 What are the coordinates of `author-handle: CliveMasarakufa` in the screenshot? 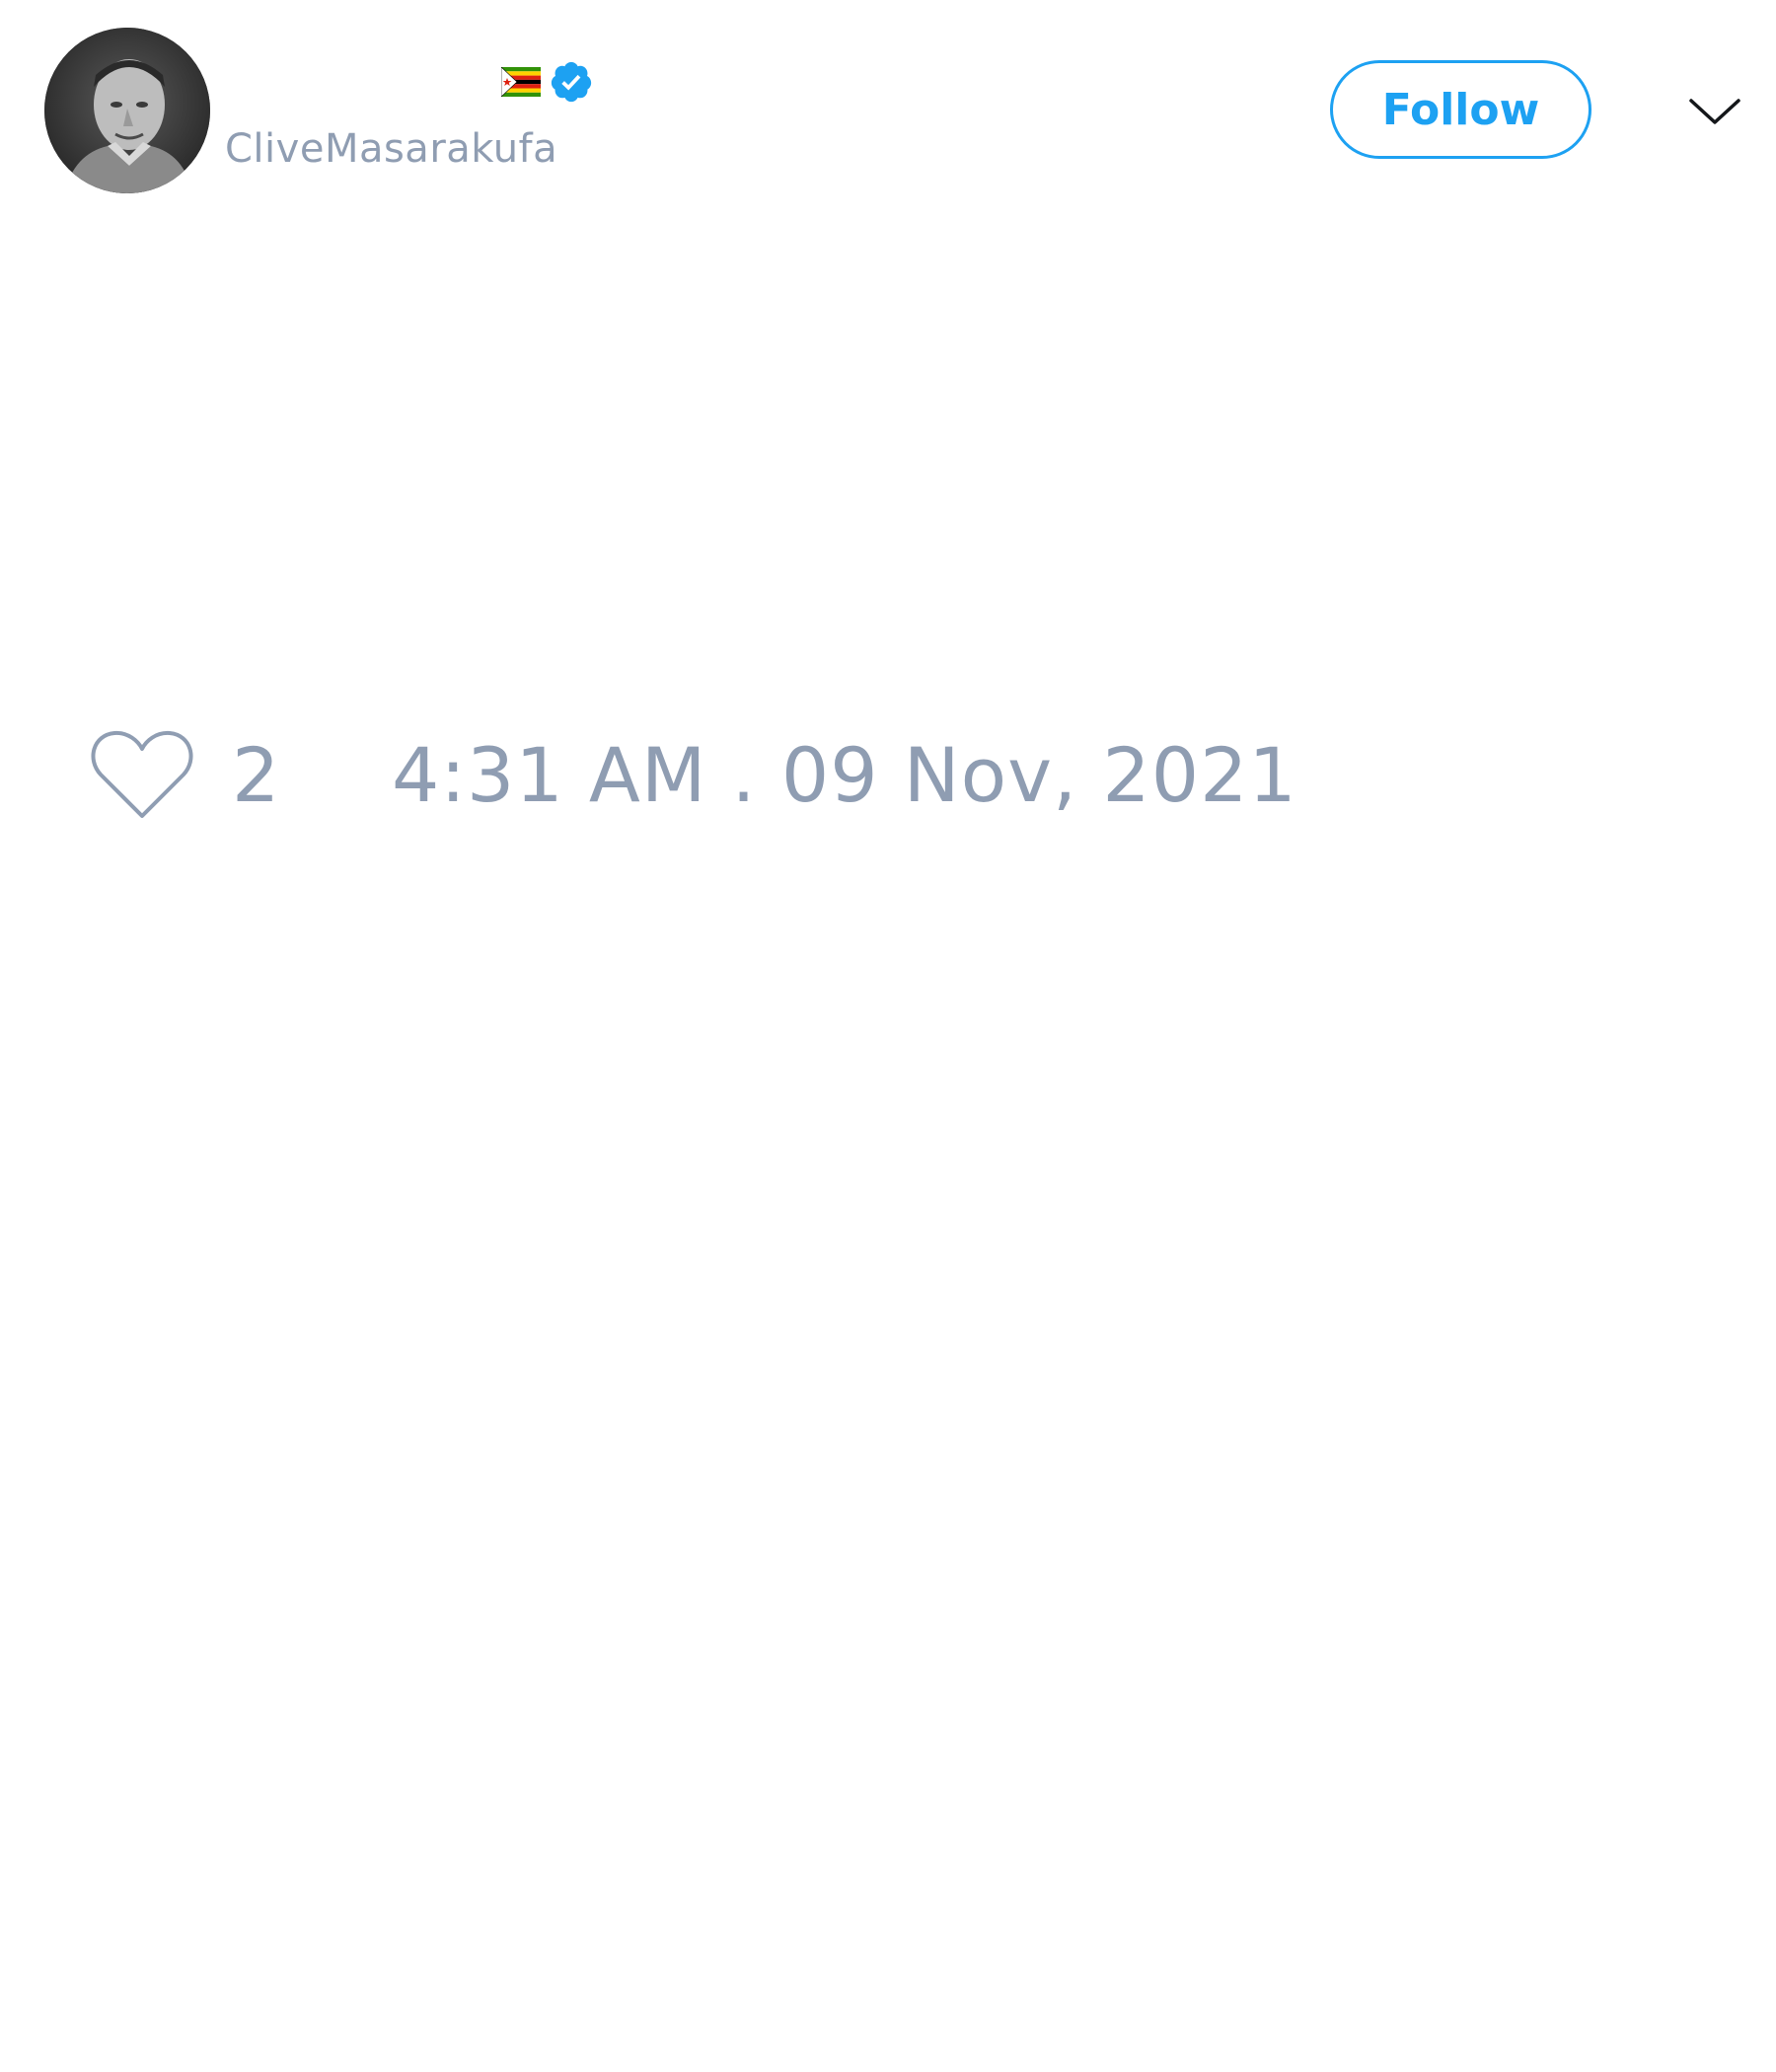 It's located at (391, 149).